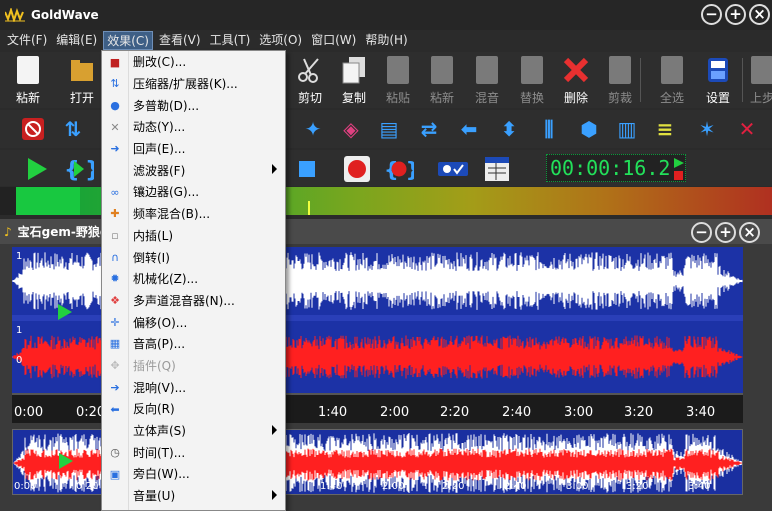 This screenshot has height=511, width=772. What do you see at coordinates (193, 257) in the screenshot?
I see `effects-menu-item: ∩ 倒转(I)` at bounding box center [193, 257].